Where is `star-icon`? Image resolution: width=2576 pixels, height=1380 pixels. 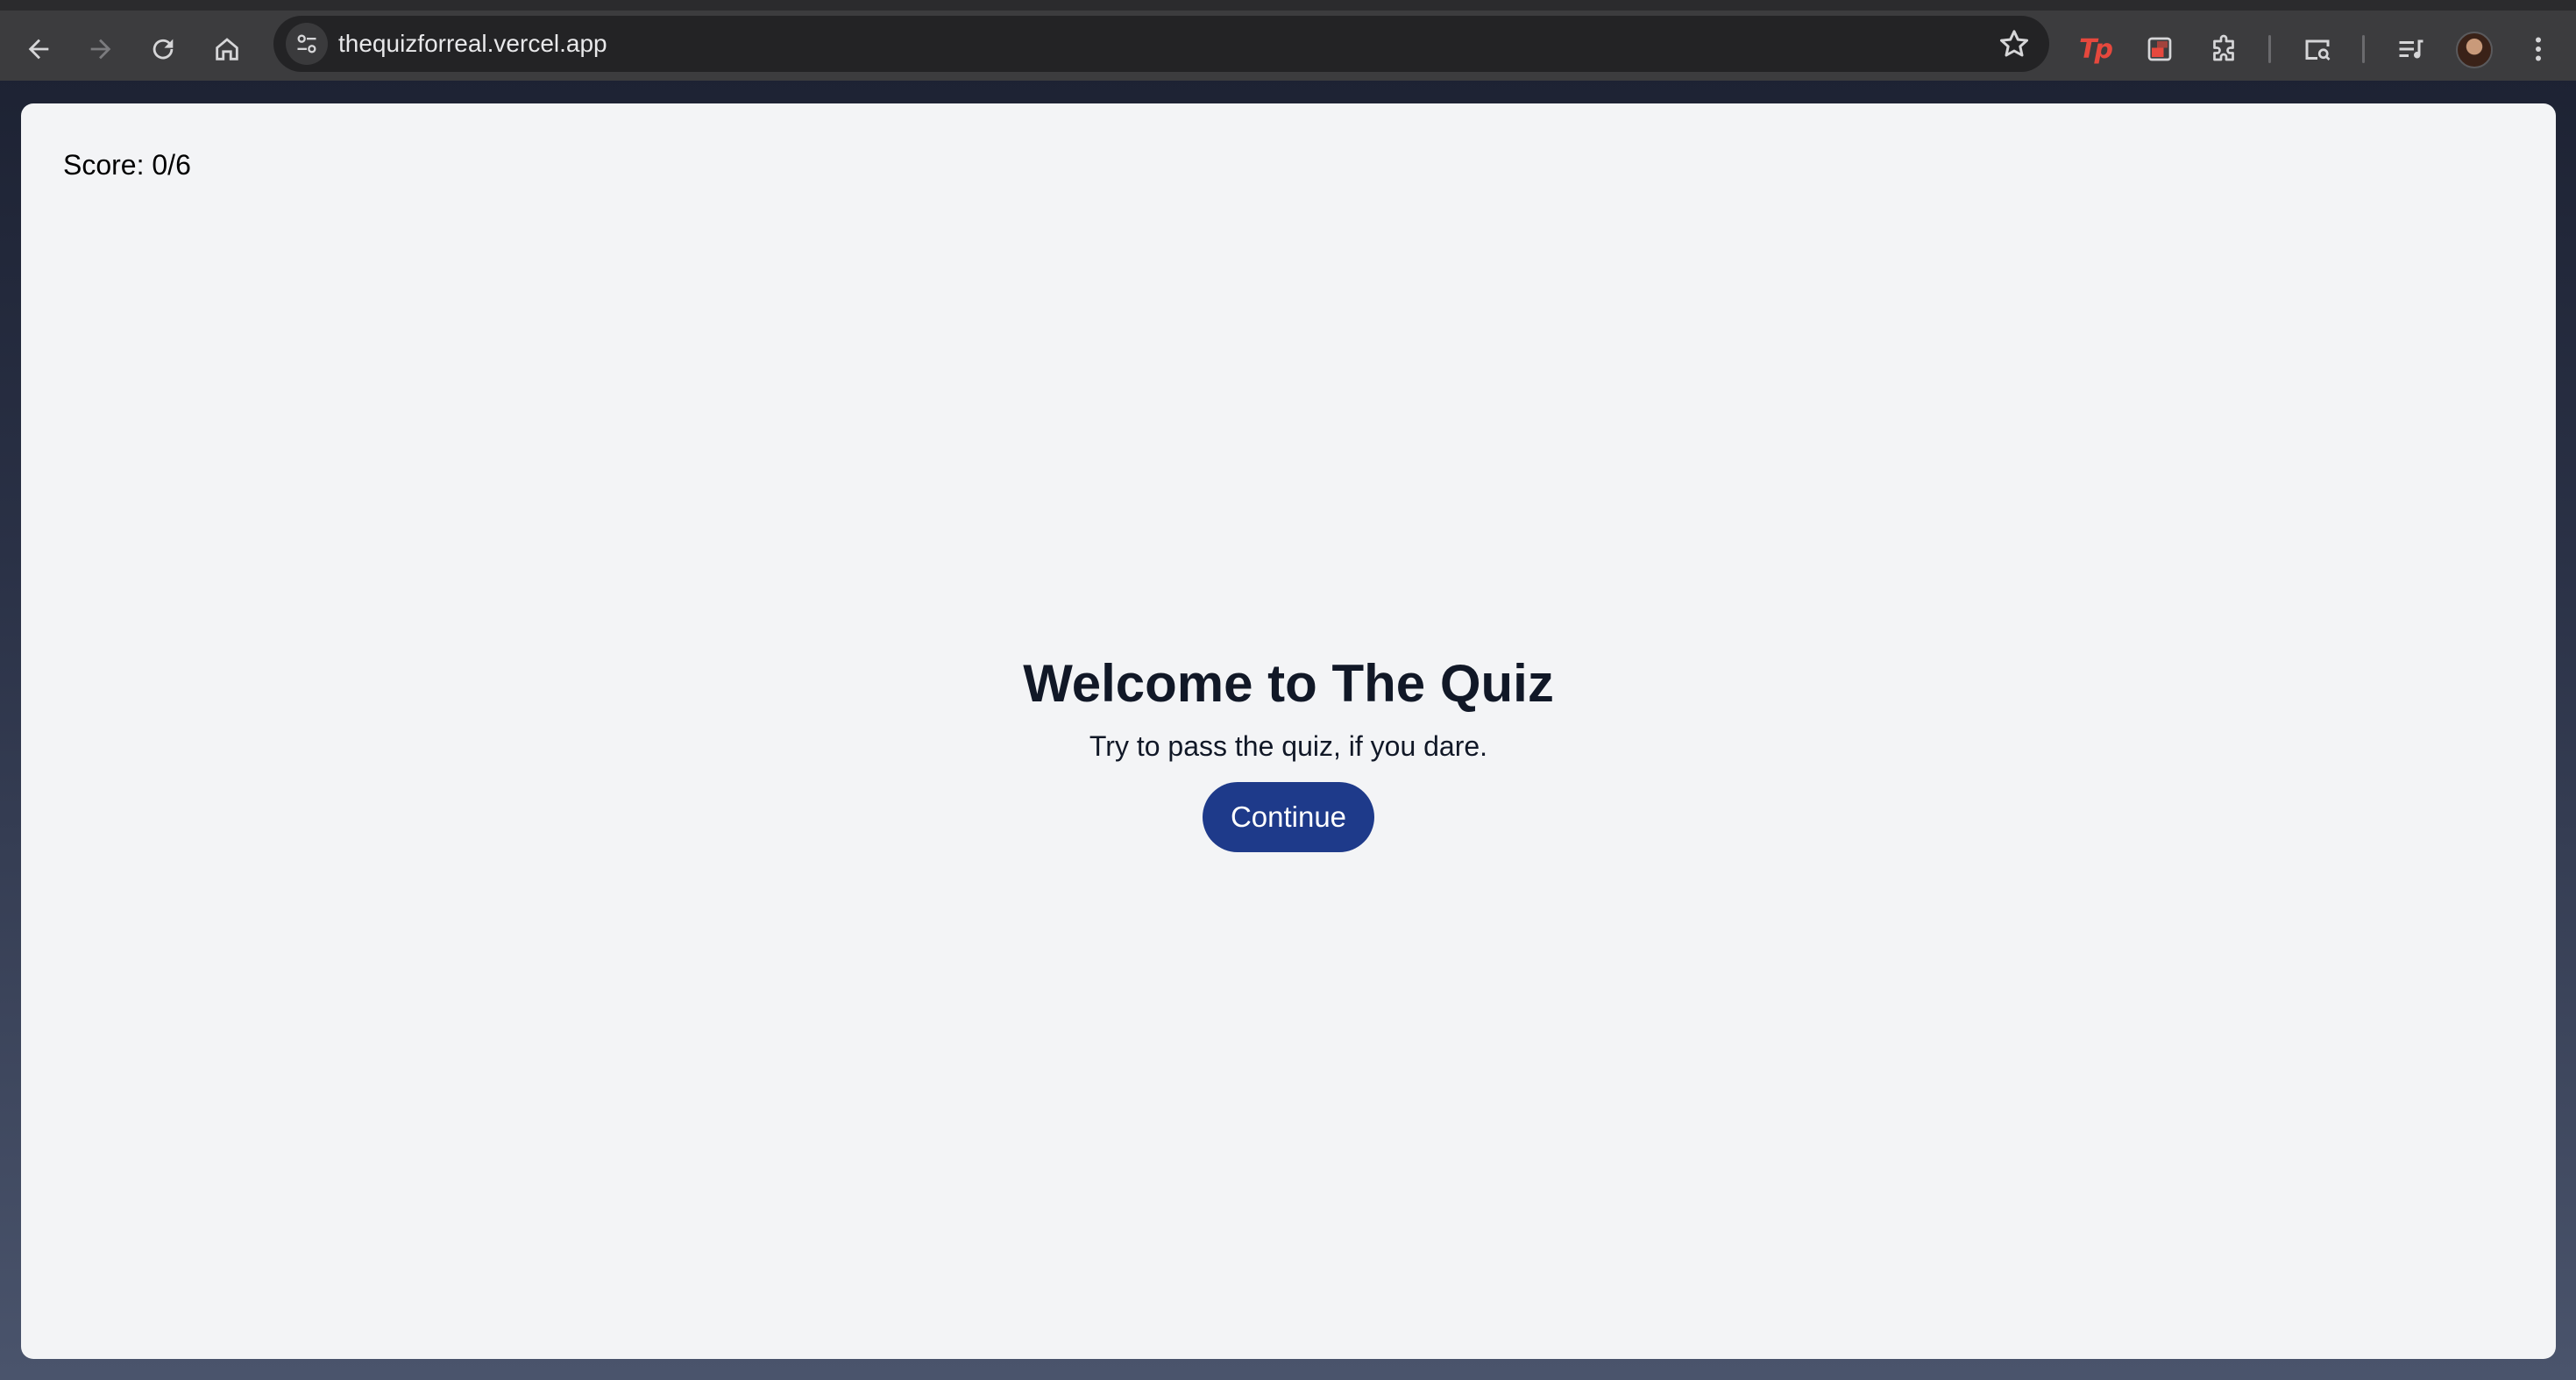 star-icon is located at coordinates (2014, 43).